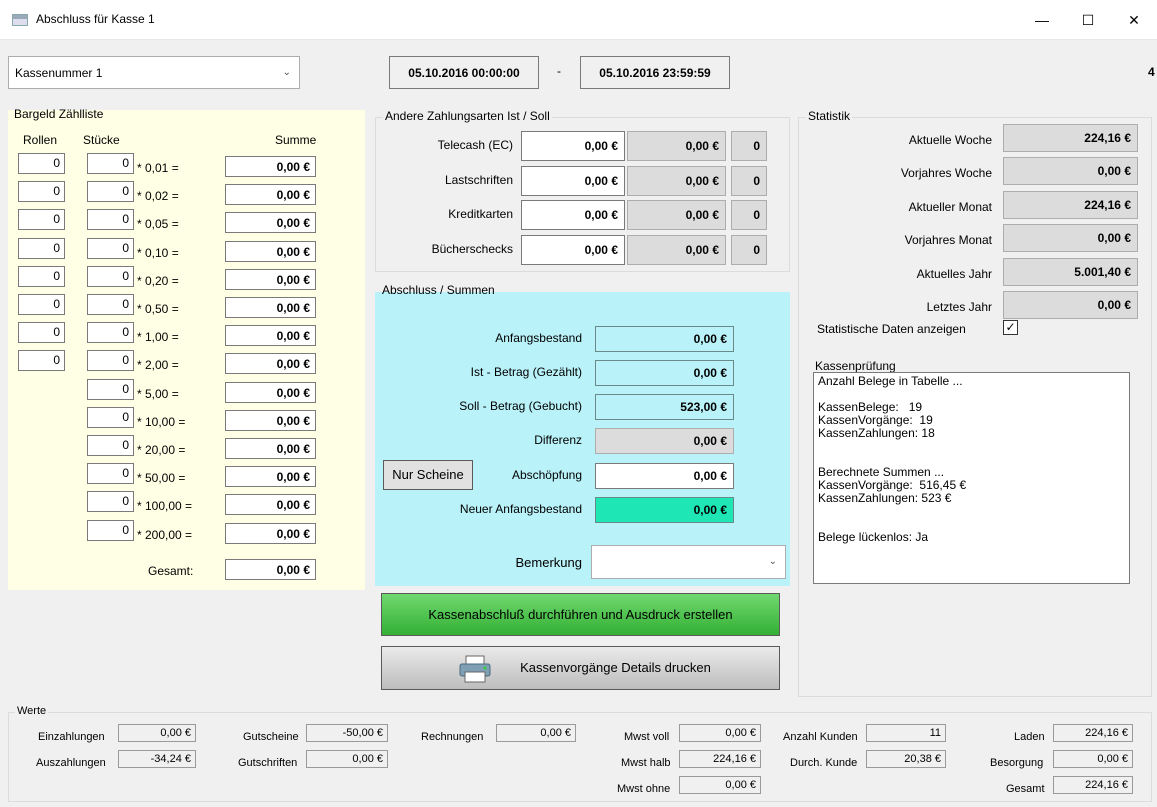 This screenshot has height=807, width=1157. What do you see at coordinates (154, 72) in the screenshot?
I see `kasse-select: Kassenummer 1 ⌄` at bounding box center [154, 72].